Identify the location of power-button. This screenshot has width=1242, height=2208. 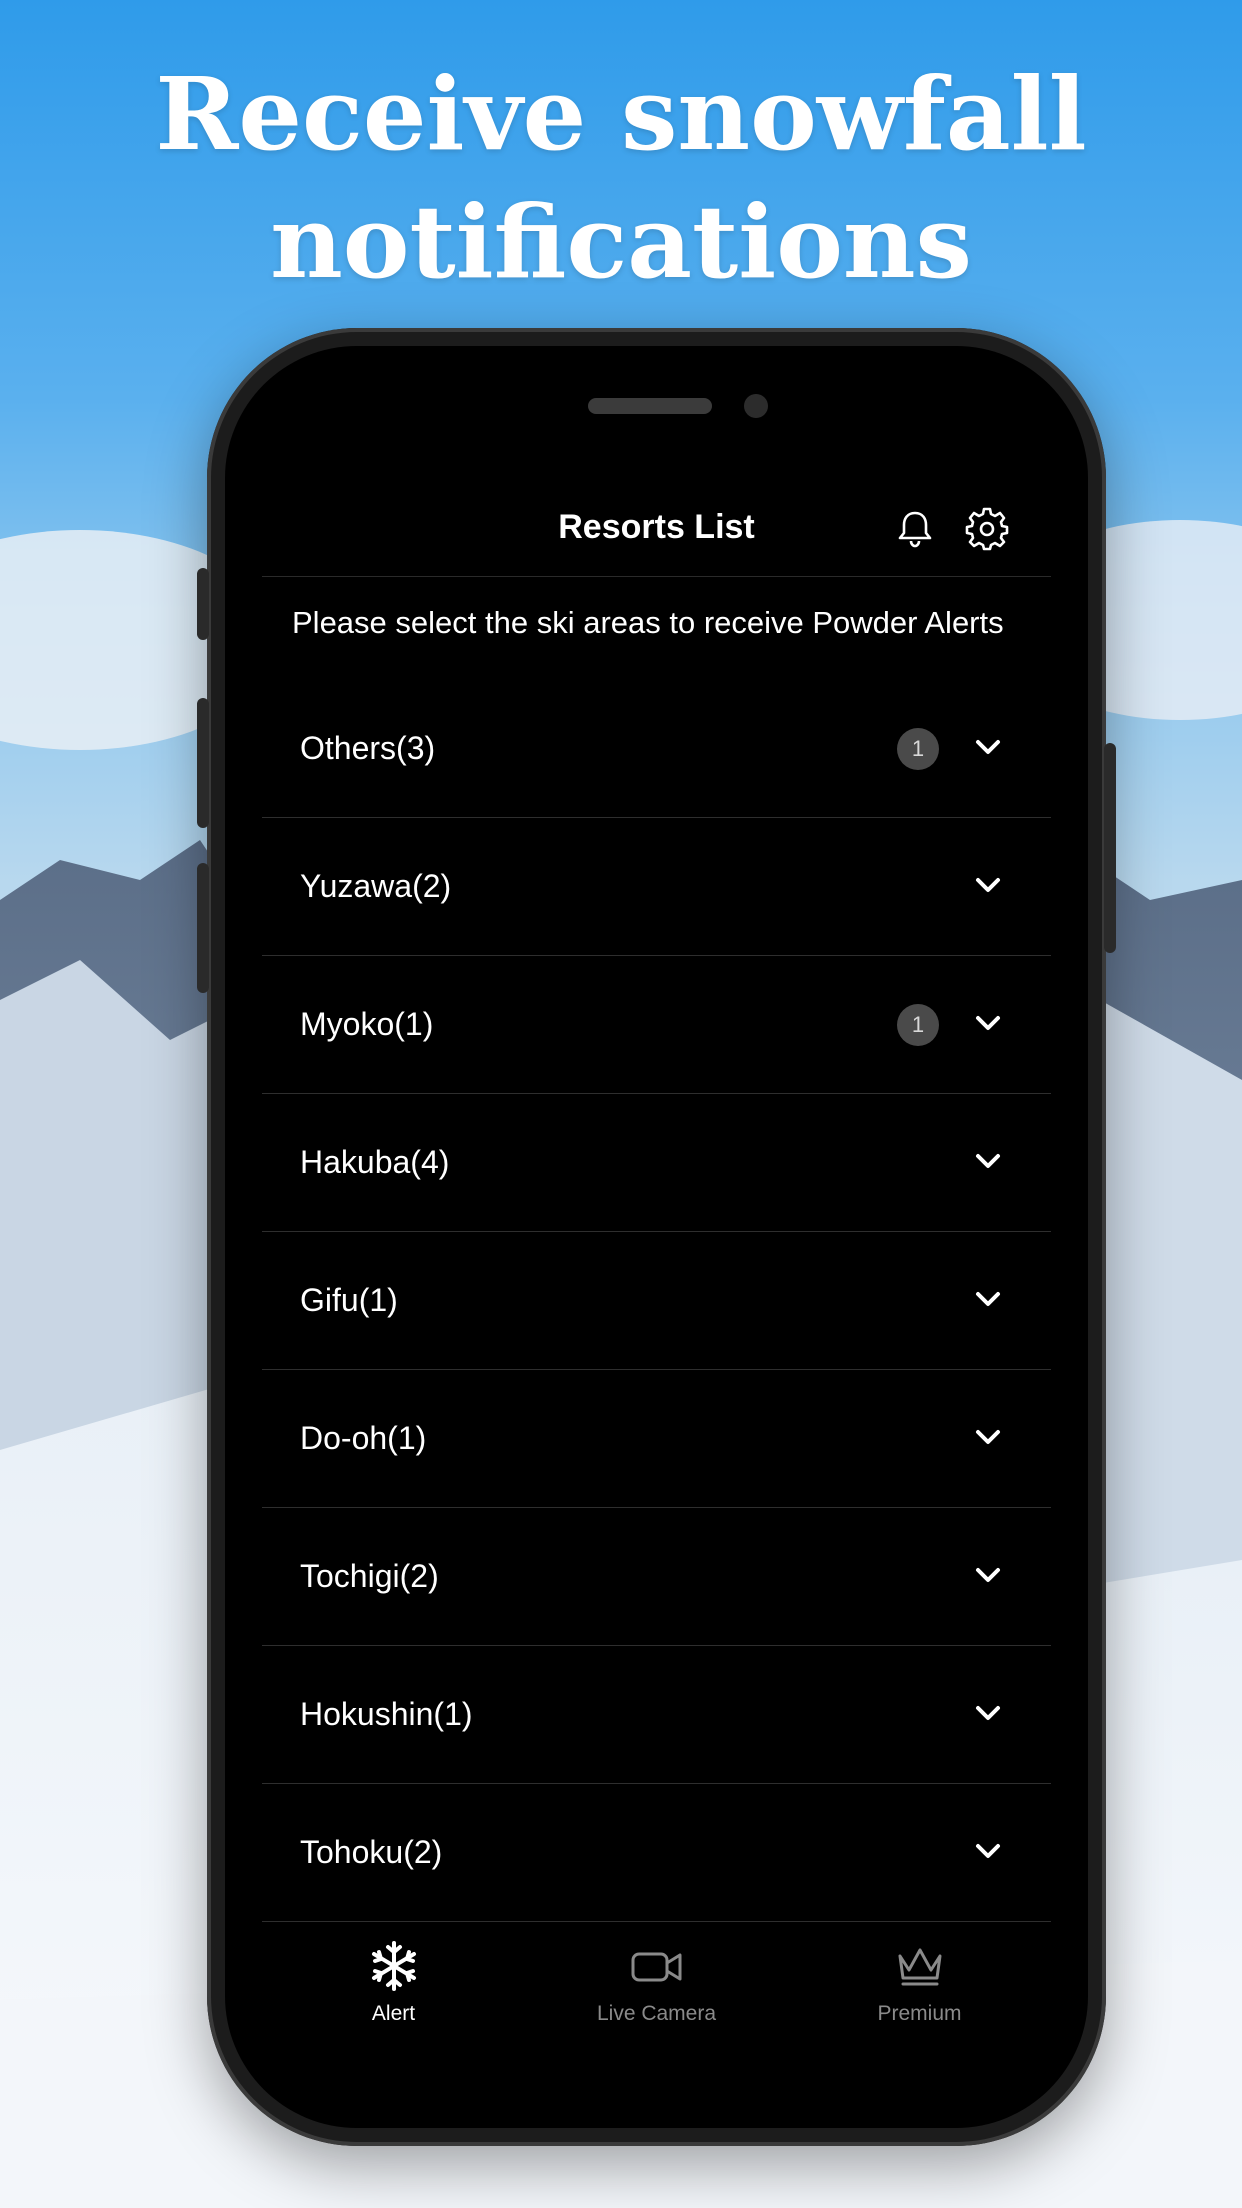
(1110, 848).